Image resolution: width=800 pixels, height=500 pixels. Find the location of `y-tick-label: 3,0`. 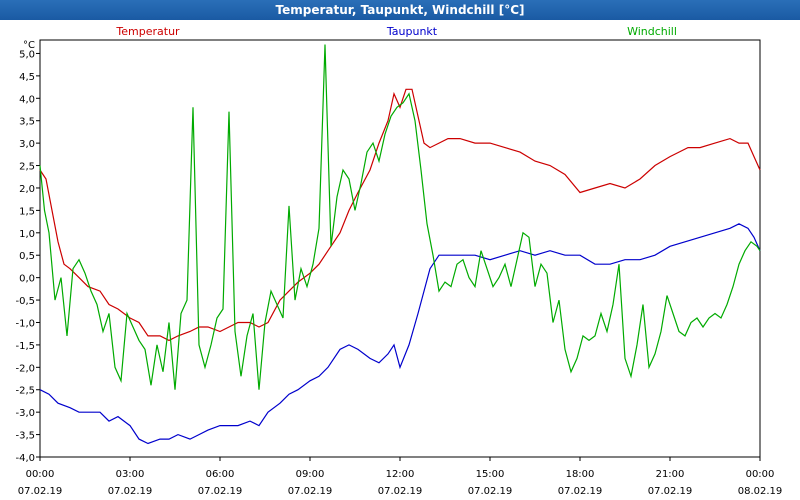

y-tick-label: 3,0 is located at coordinates (27, 144).